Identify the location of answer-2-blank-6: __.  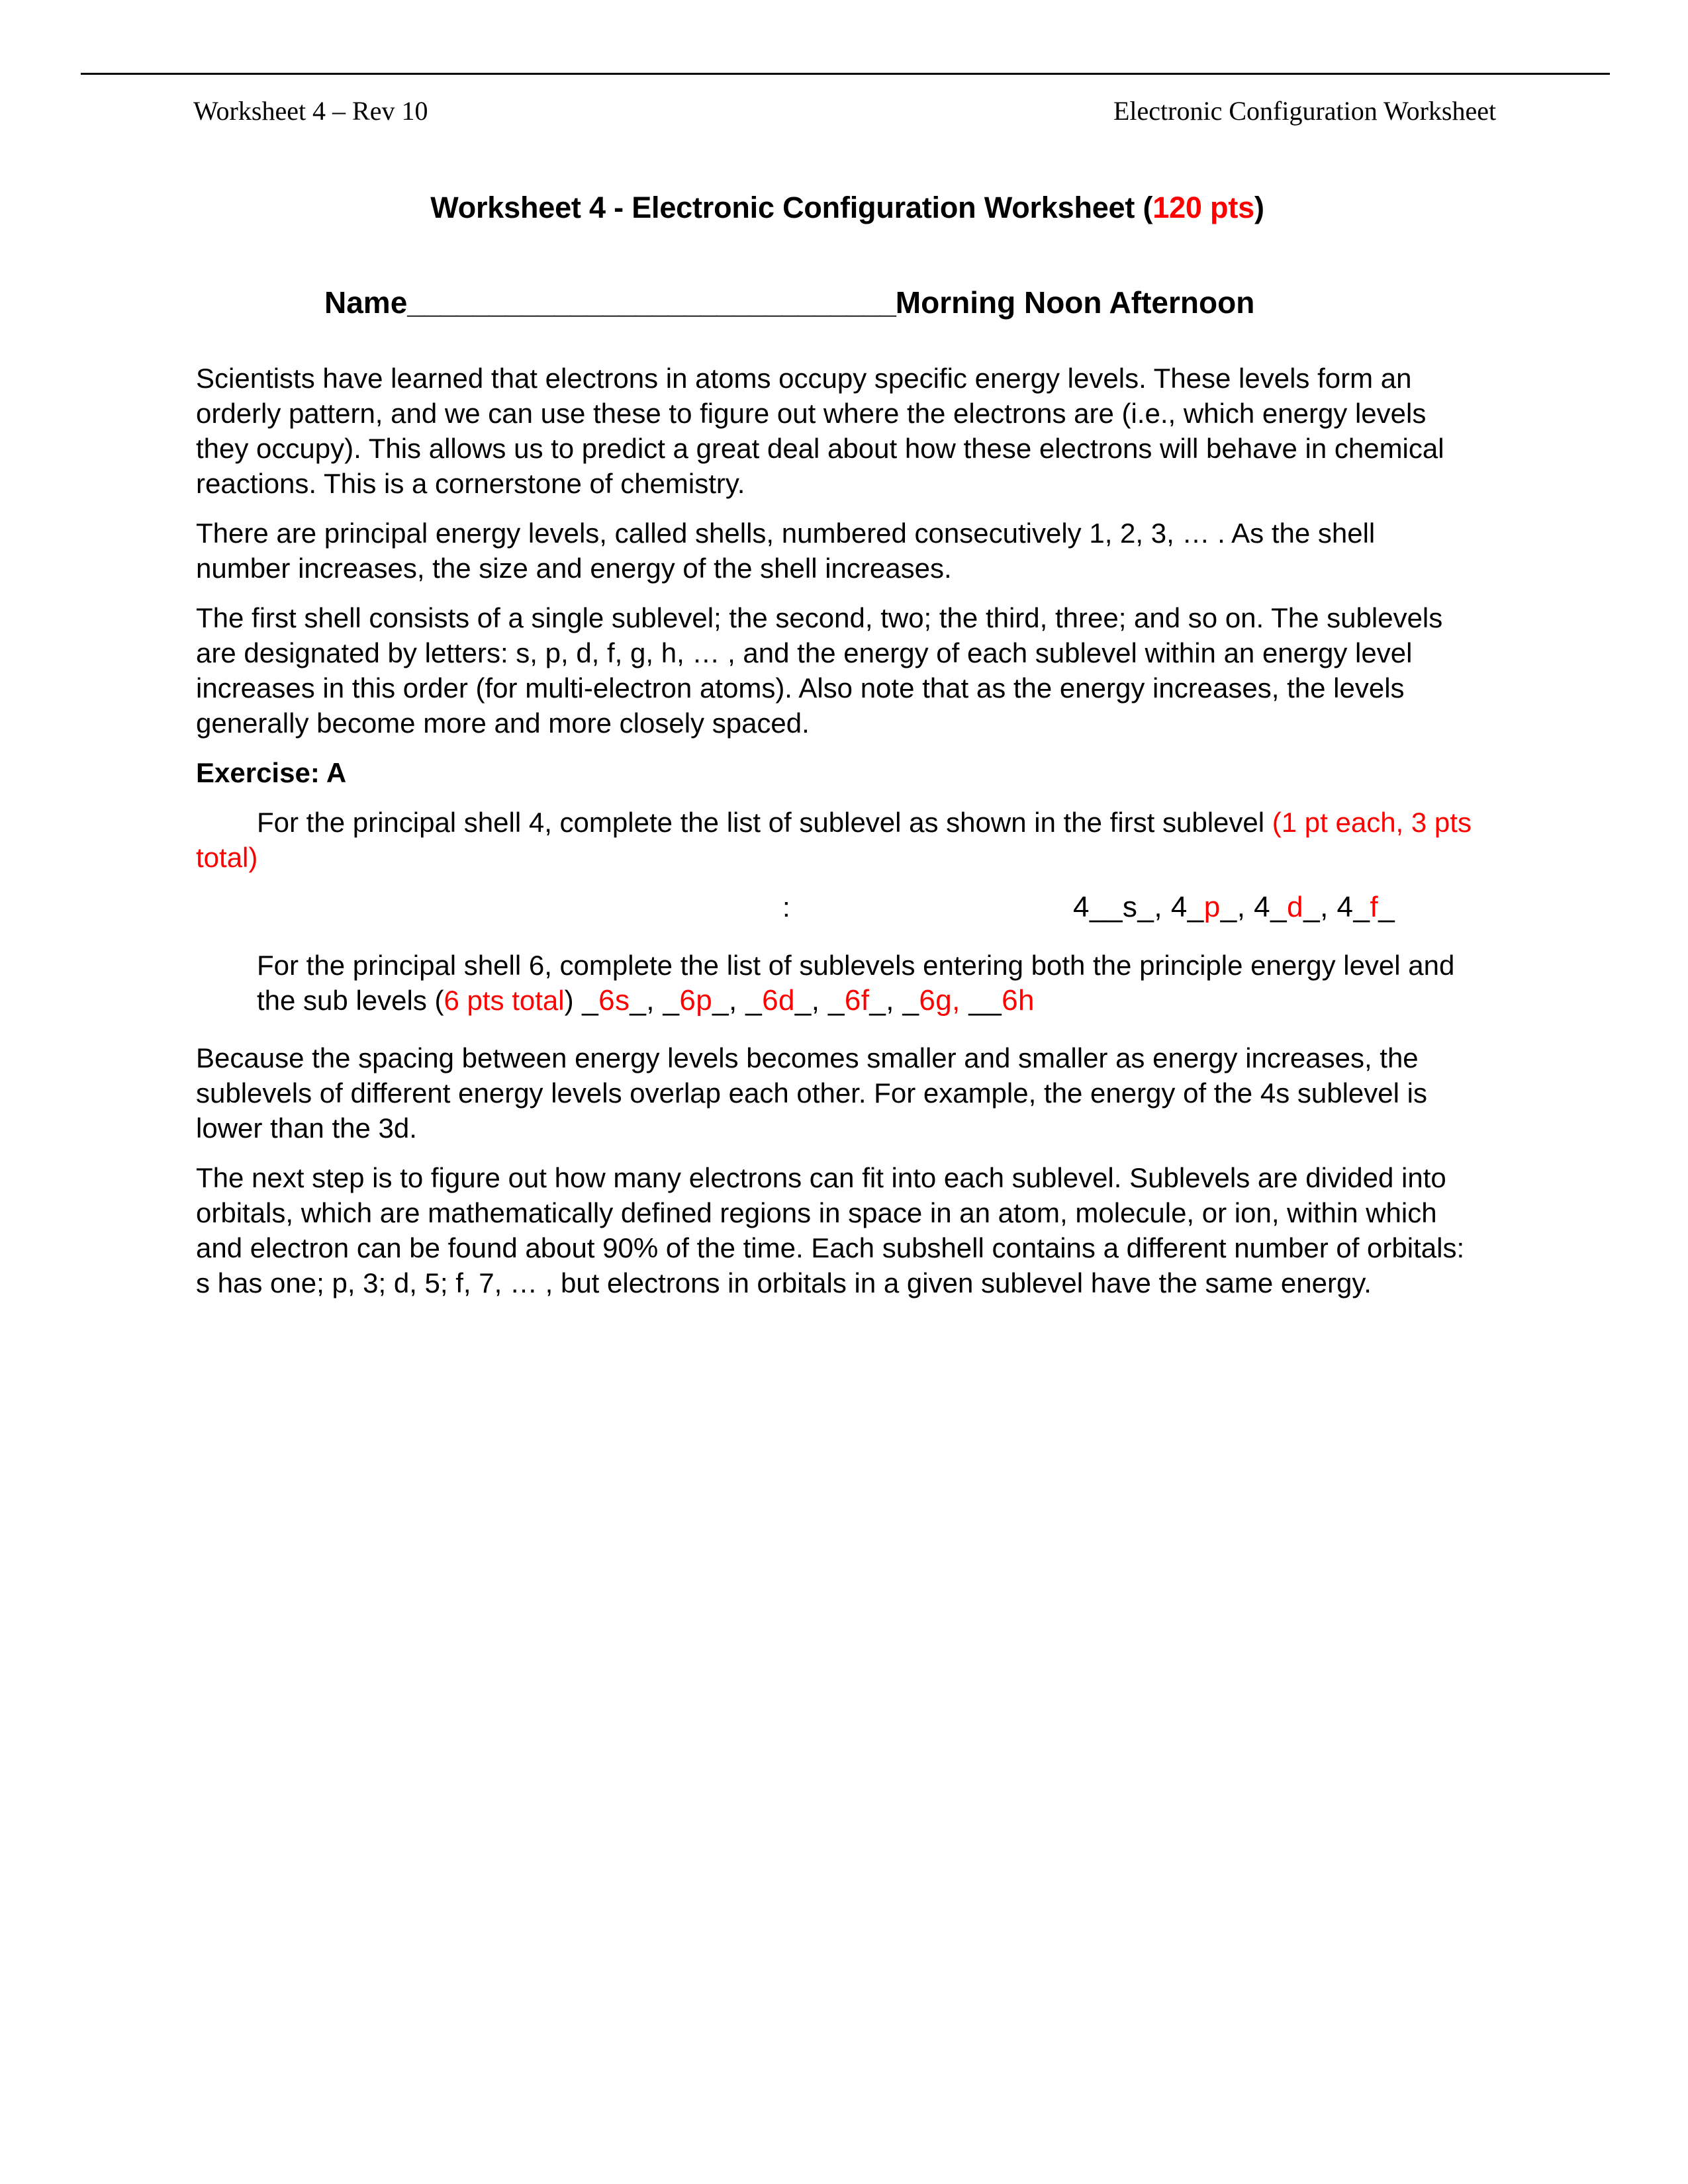
(981, 1000).